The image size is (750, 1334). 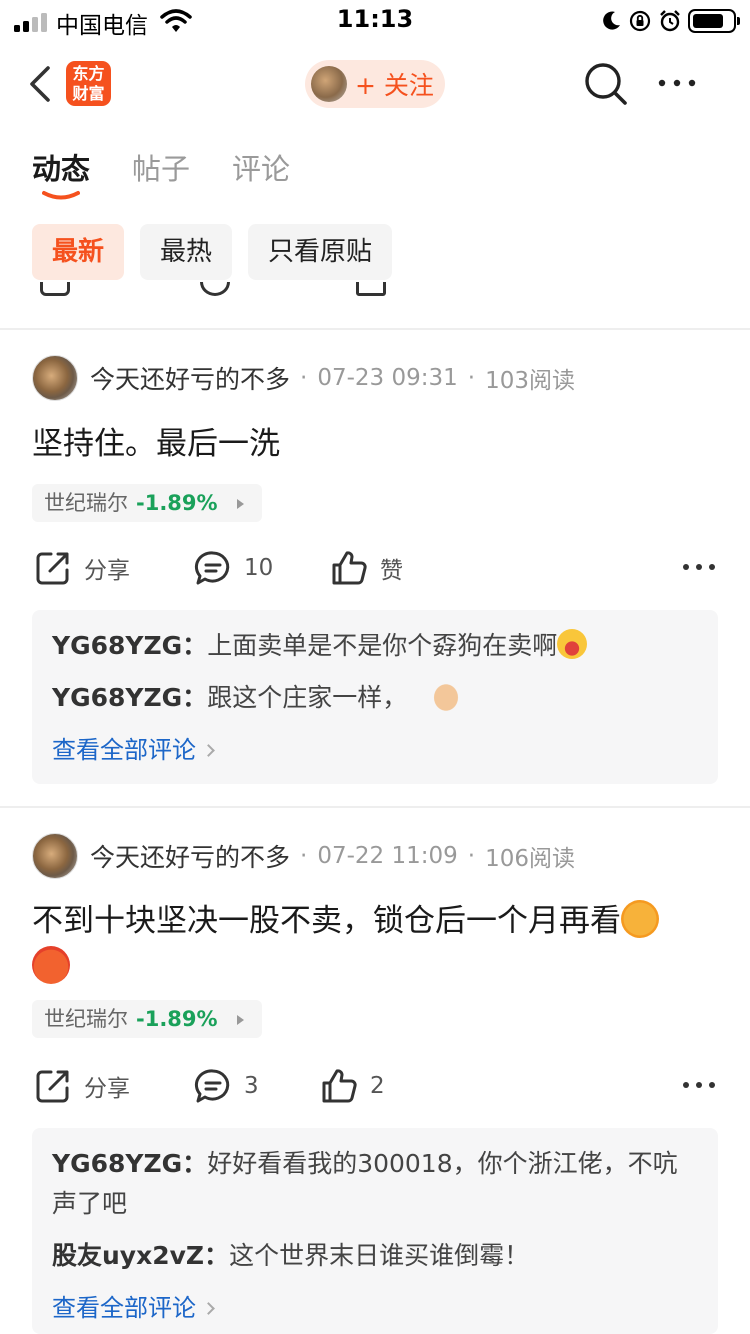 What do you see at coordinates (128, 1255) in the screenshot?
I see `commenter-name: 股友uyx2vZ` at bounding box center [128, 1255].